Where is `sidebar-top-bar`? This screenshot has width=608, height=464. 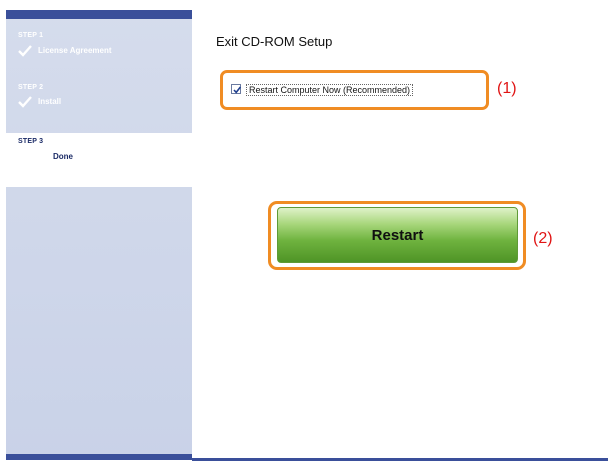 sidebar-top-bar is located at coordinates (99, 14).